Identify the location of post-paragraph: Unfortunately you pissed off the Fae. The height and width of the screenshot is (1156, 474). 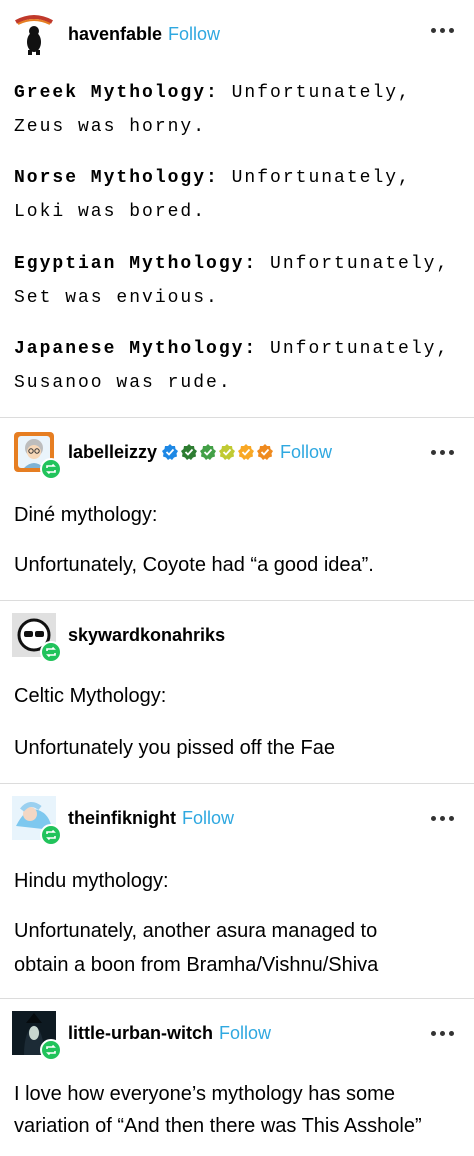
(174, 748).